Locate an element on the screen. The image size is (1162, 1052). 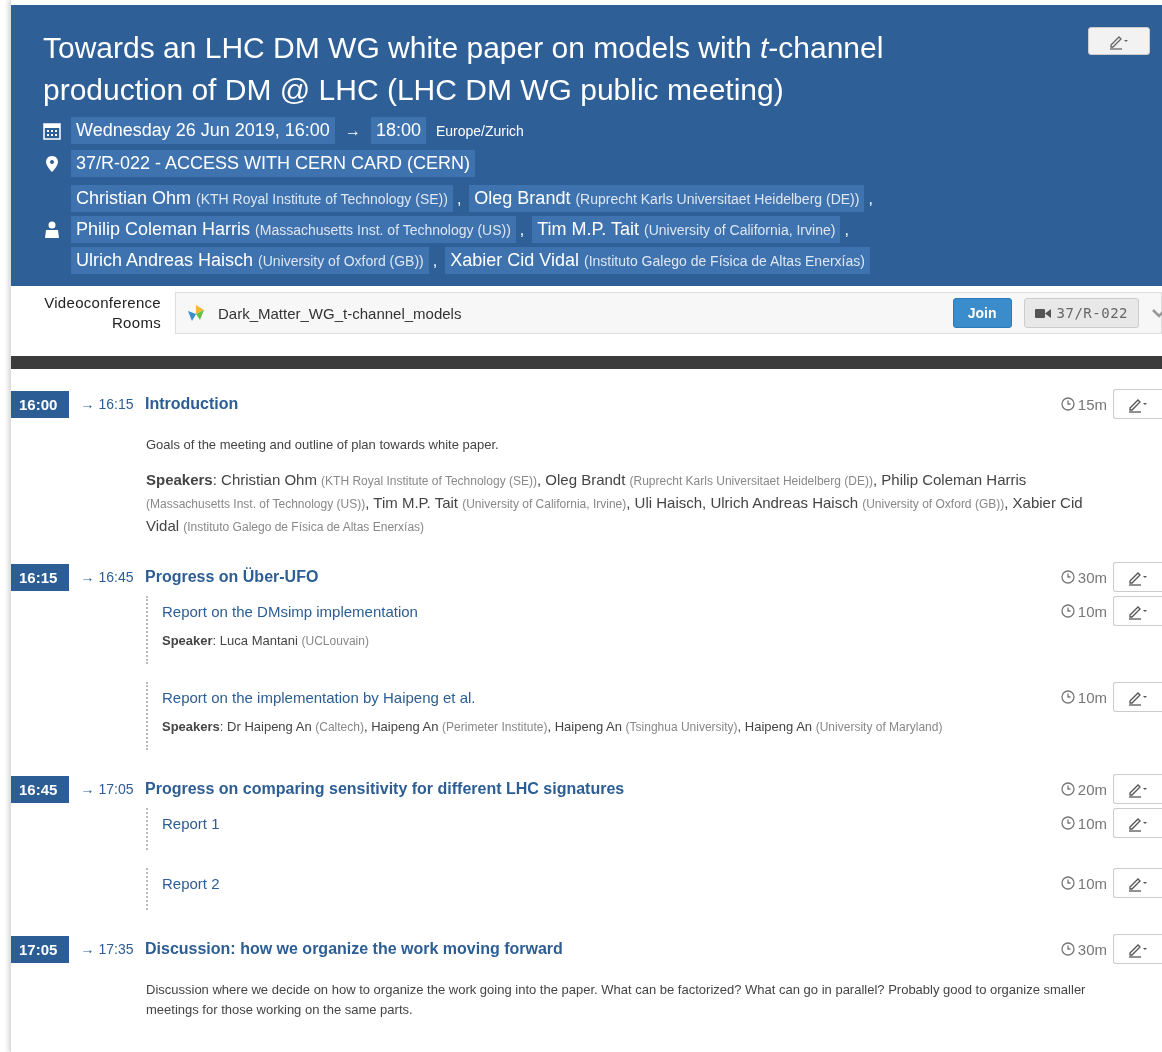
contribution-title: Report on the DMsimp implementation is located at coordinates (611, 611).